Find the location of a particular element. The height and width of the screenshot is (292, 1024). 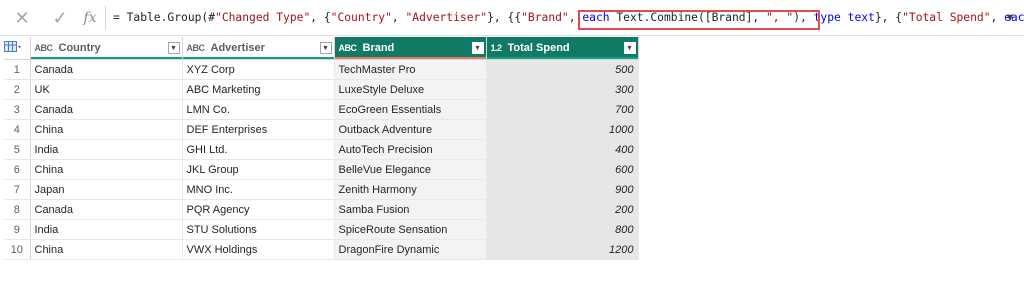

table-row: 8 Canada PQR Agency Samba Fusion 200 is located at coordinates (321, 209).